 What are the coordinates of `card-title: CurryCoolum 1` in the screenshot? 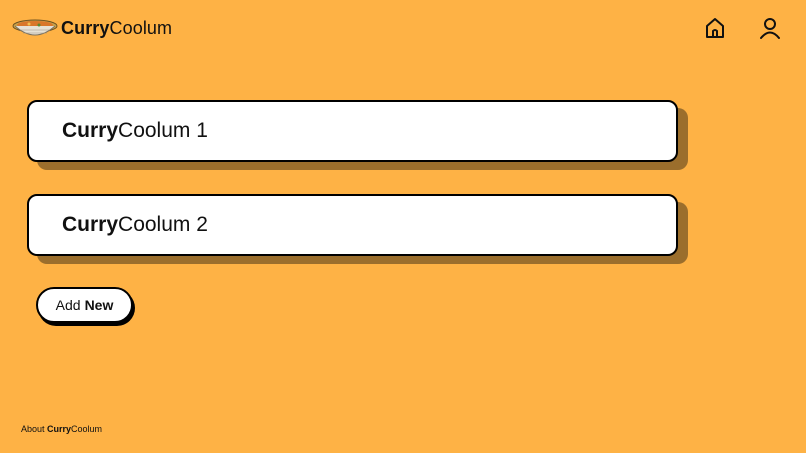 It's located at (135, 131).